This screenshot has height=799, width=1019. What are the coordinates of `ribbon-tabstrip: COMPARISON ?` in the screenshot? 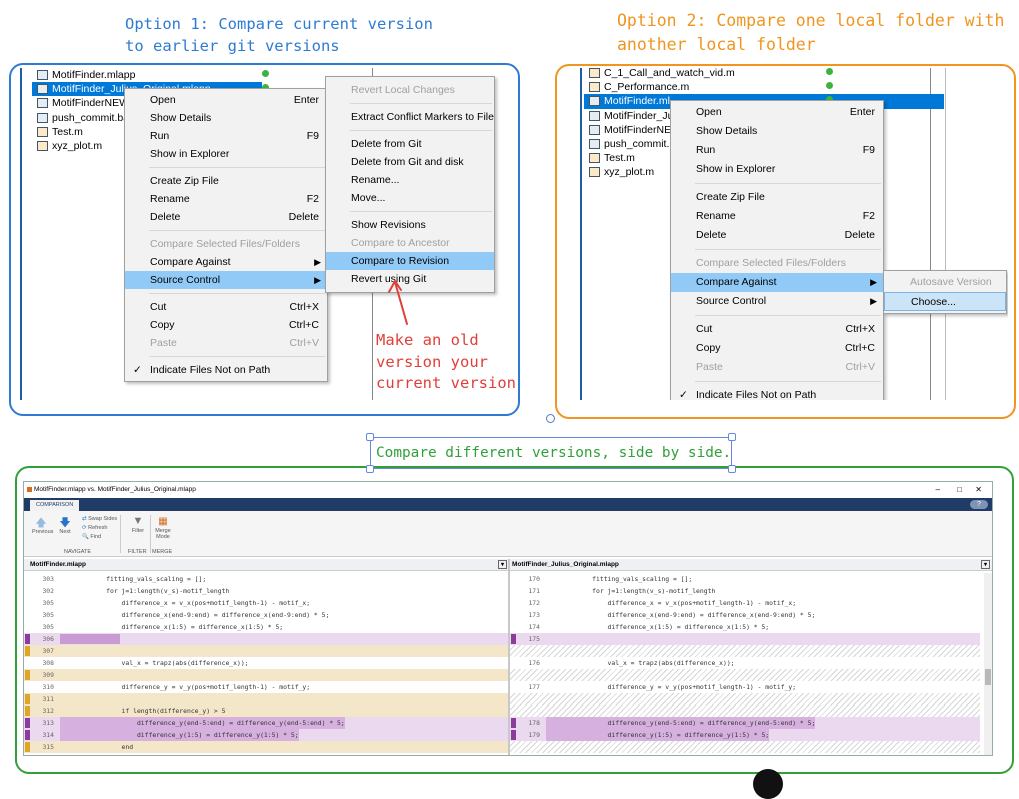 It's located at (508, 504).